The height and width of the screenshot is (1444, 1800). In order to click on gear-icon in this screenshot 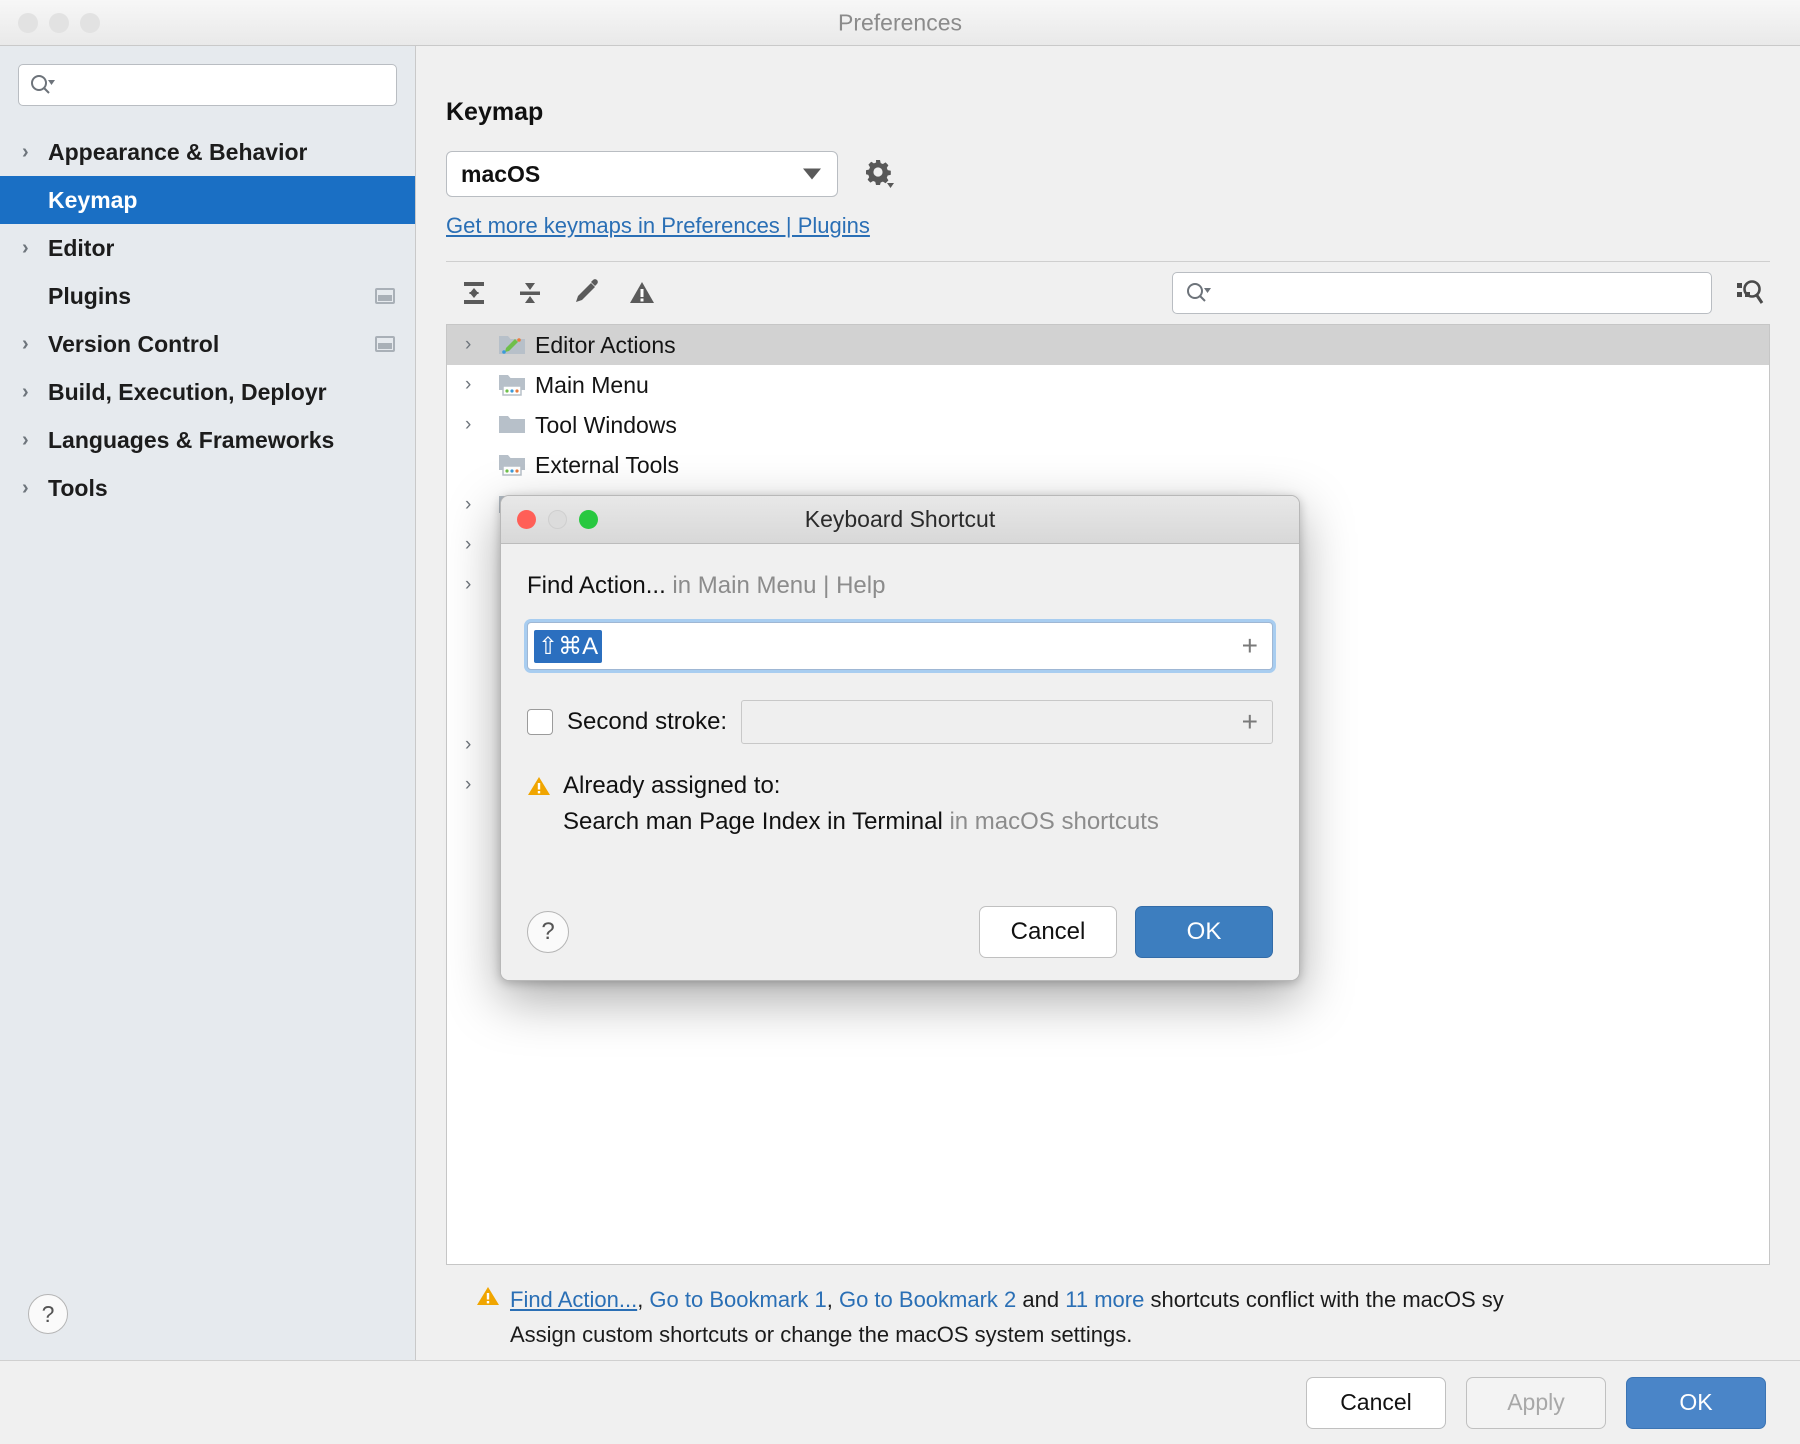, I will do `click(880, 174)`.